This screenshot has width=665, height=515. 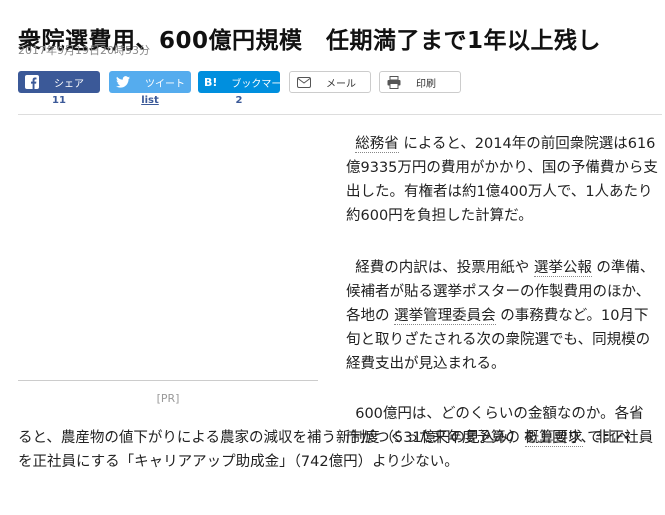 What do you see at coordinates (168, 398) in the screenshot?
I see `ad-label: [PR]` at bounding box center [168, 398].